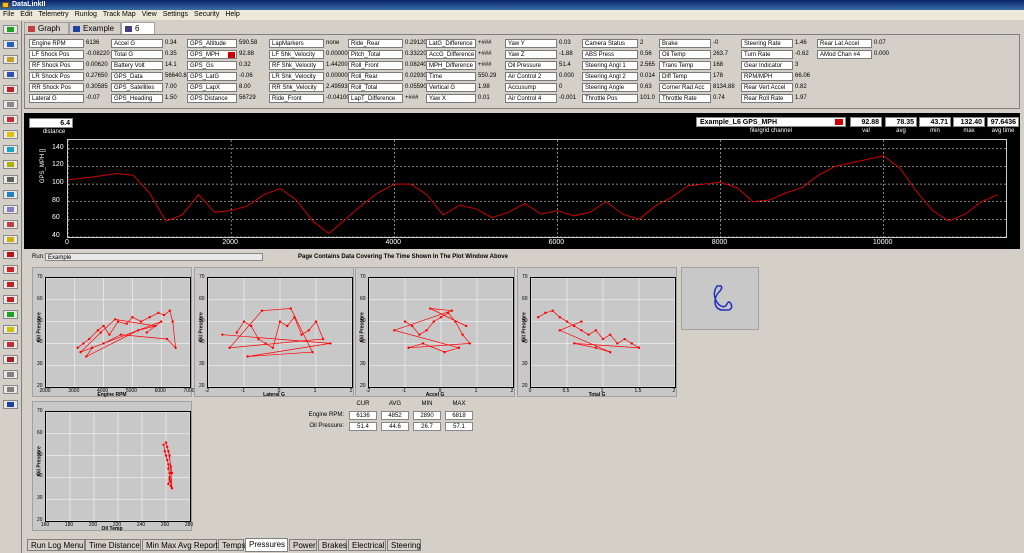 This screenshot has width=1024, height=553. I want to click on channel-label: Roll_Rear, so click(375, 76).